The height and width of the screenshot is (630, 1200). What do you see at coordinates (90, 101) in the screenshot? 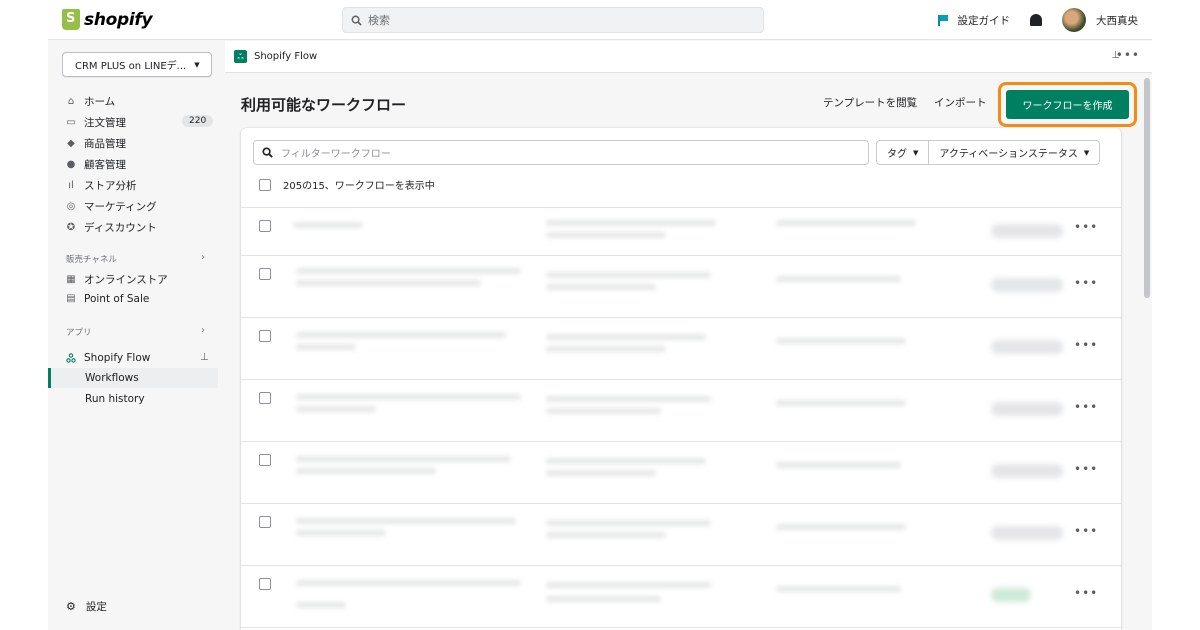
I see `sidebar-item-home: ⌂ ホーム` at bounding box center [90, 101].